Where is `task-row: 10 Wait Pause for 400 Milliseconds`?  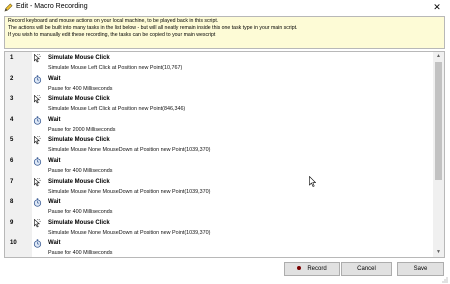 task-row: 10 Wait Pause for 400 Milliseconds is located at coordinates (219, 247).